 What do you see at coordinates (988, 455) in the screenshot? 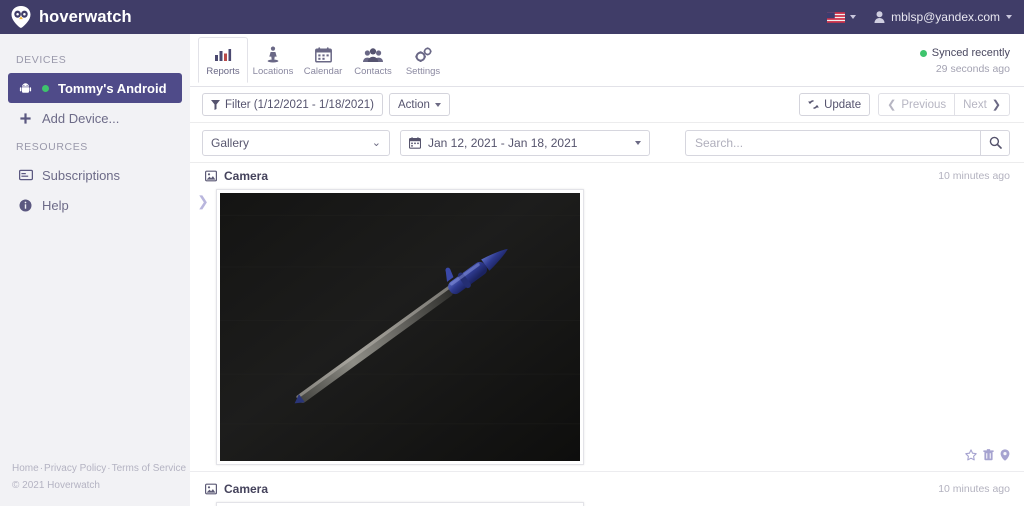
I see `trash-icon` at bounding box center [988, 455].